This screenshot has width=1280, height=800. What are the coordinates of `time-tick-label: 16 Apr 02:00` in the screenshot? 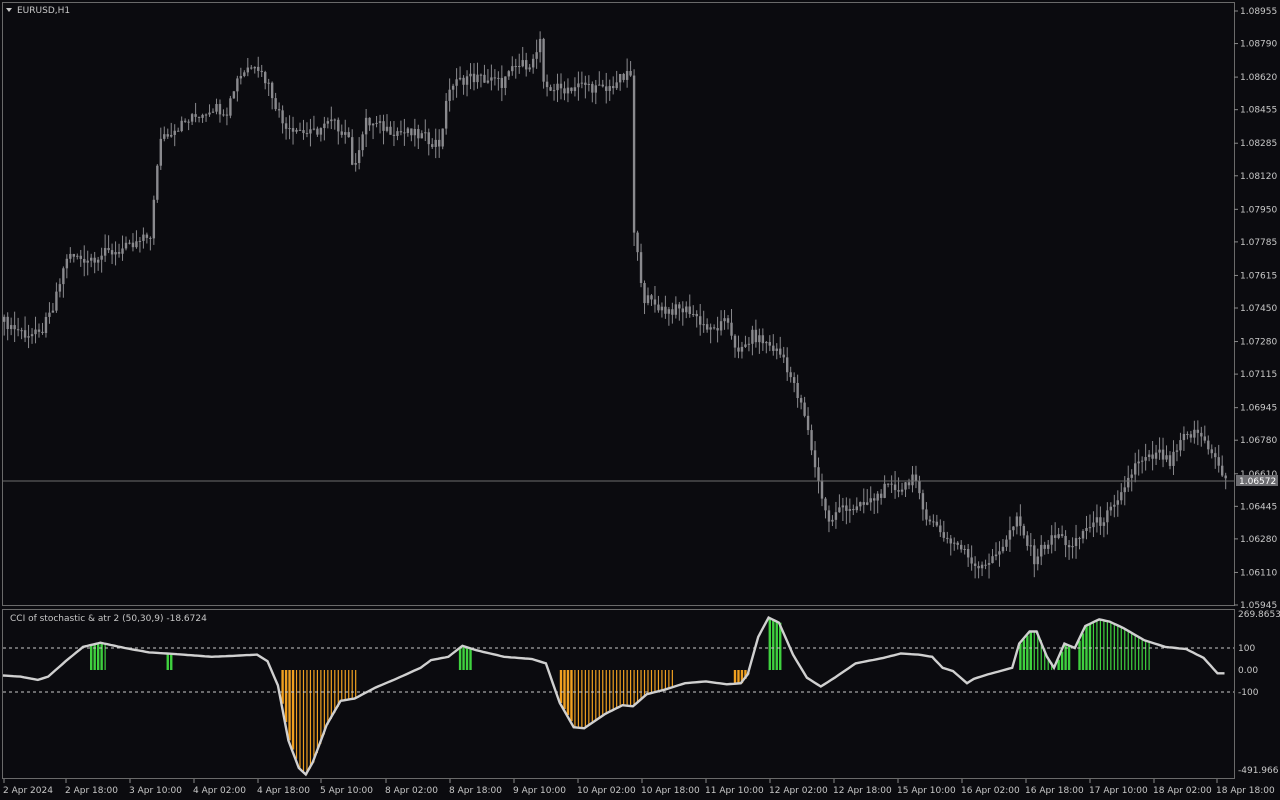 It's located at (990, 791).